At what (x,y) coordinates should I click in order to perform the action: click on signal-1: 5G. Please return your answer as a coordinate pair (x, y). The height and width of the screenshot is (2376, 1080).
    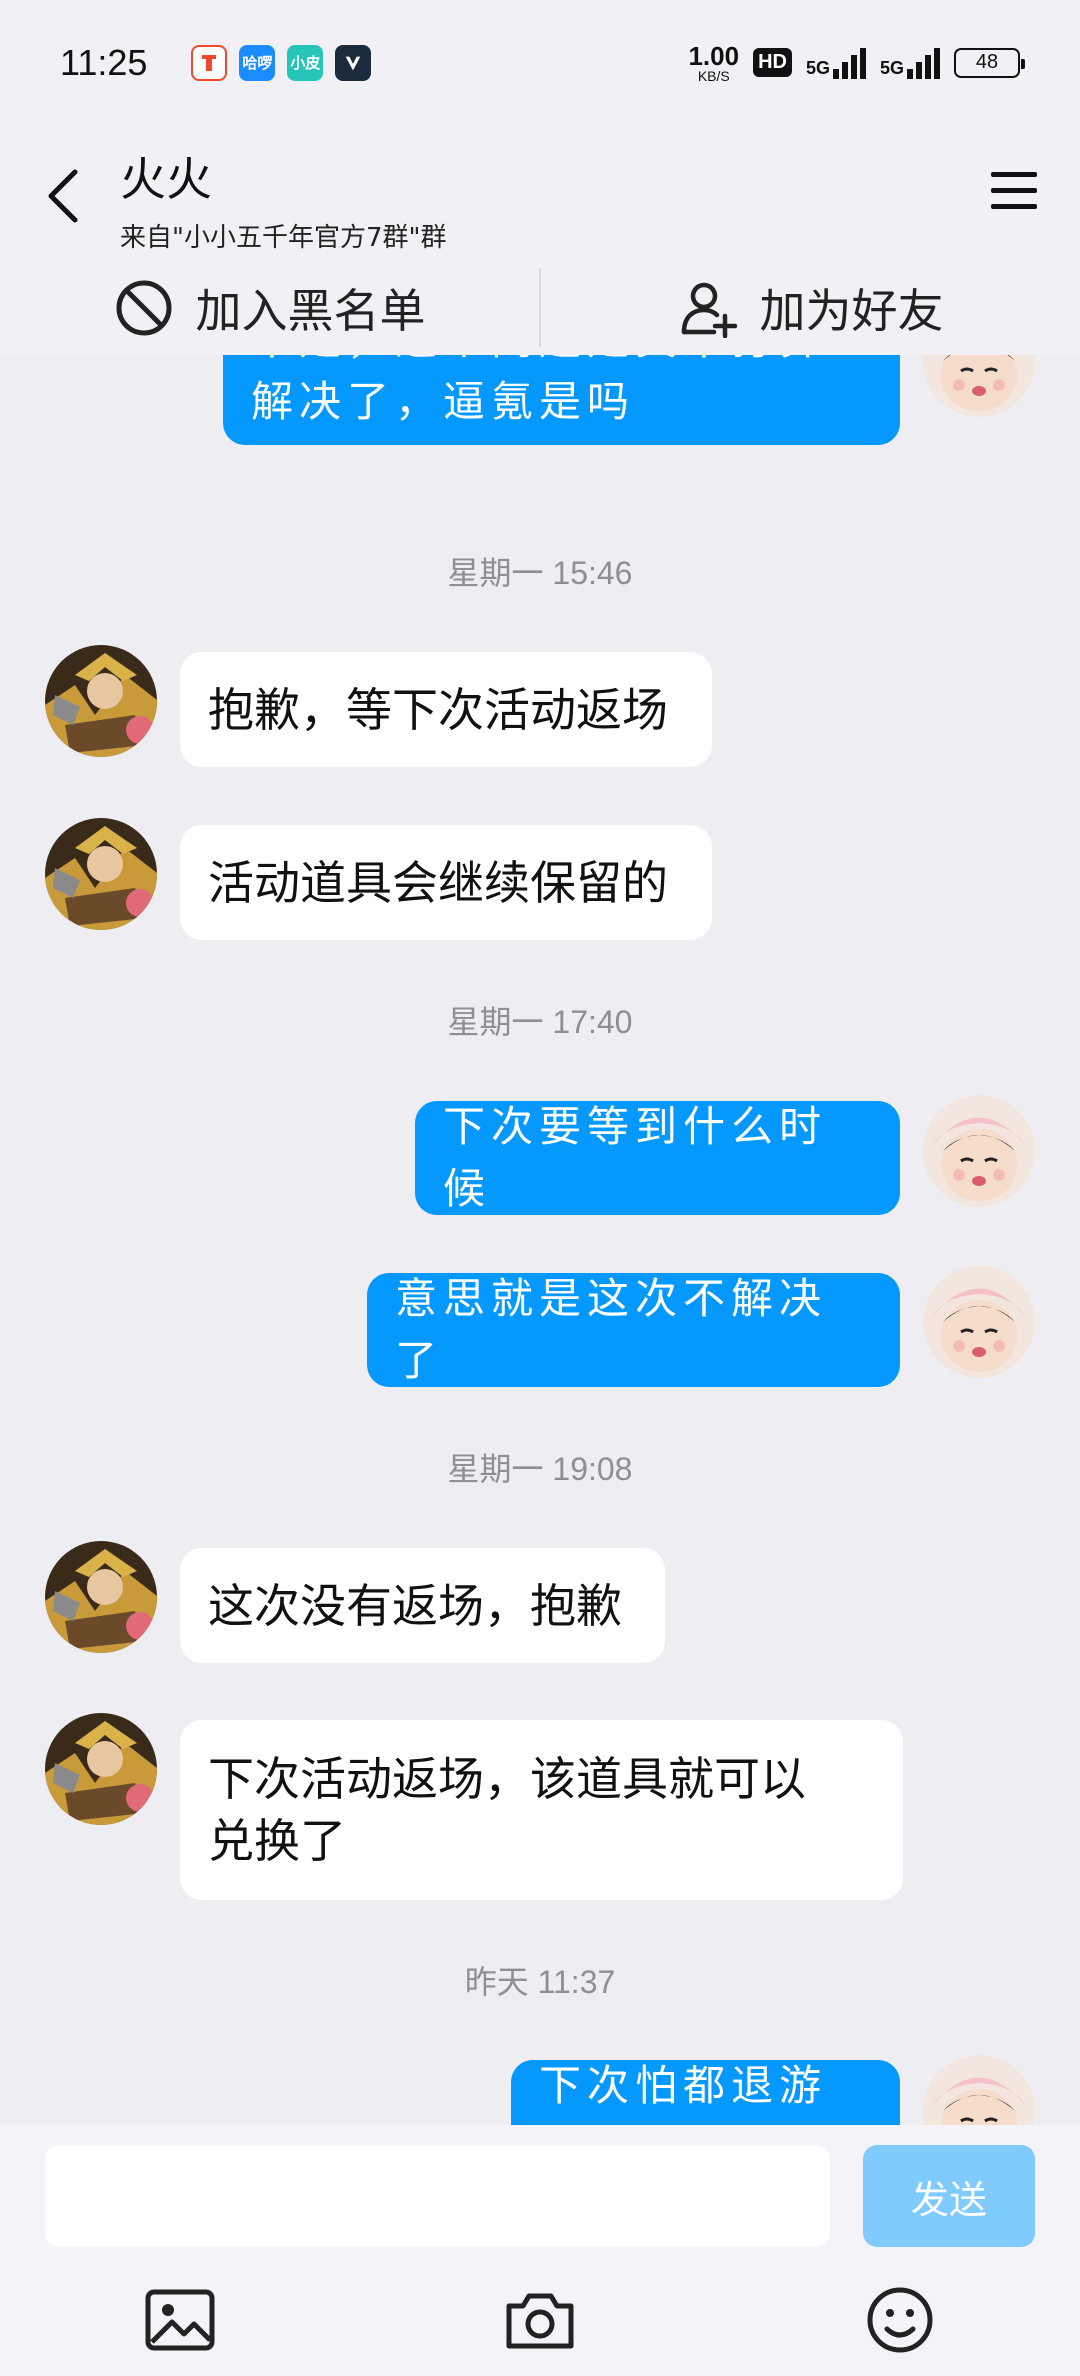
    Looking at the image, I should click on (836, 63).